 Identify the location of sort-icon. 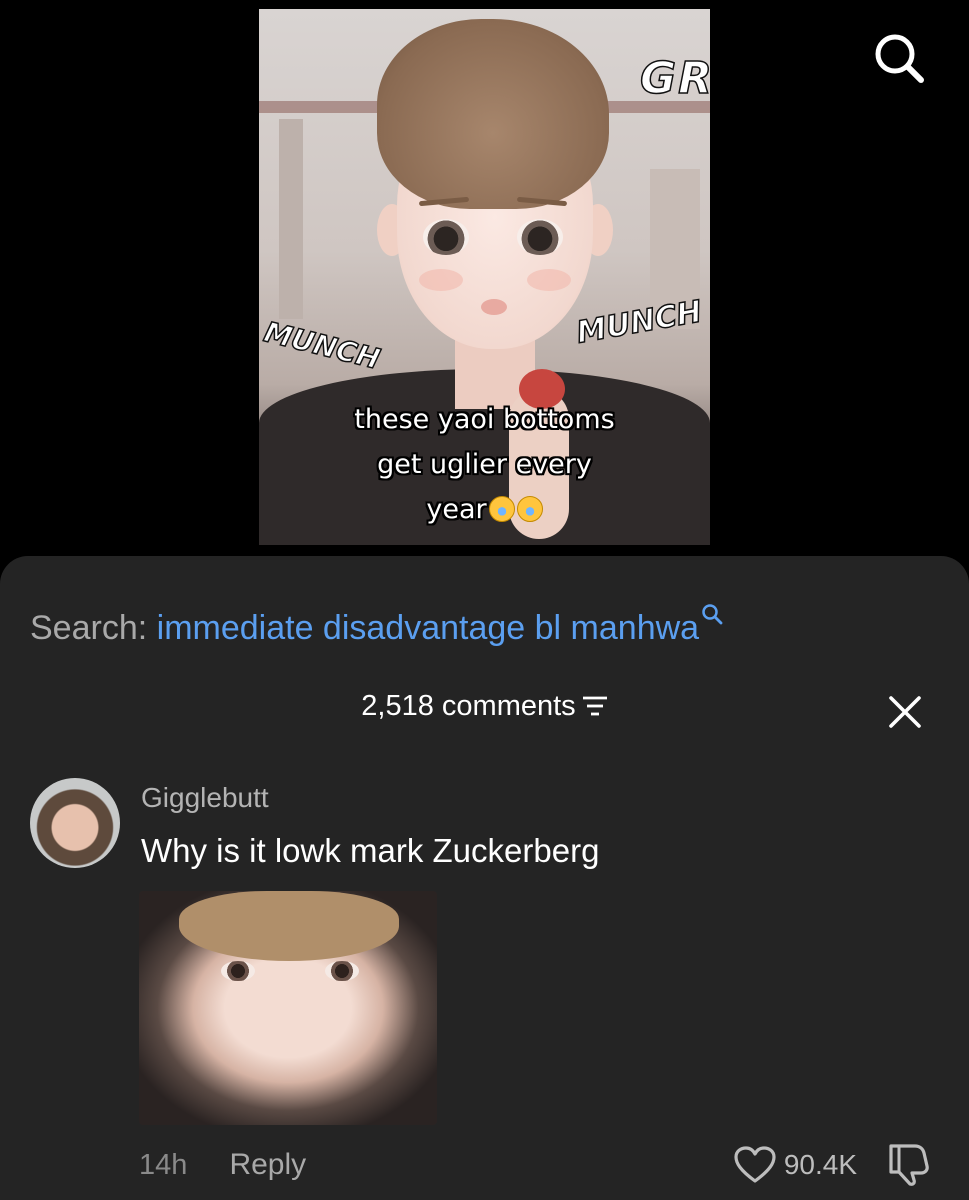
(595, 704).